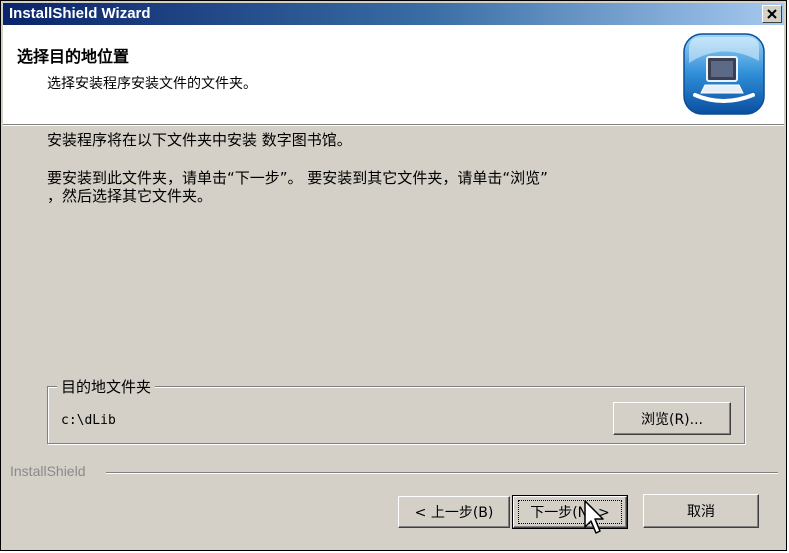  What do you see at coordinates (73, 56) in the screenshot?
I see `page-title: 选择目的地位置` at bounding box center [73, 56].